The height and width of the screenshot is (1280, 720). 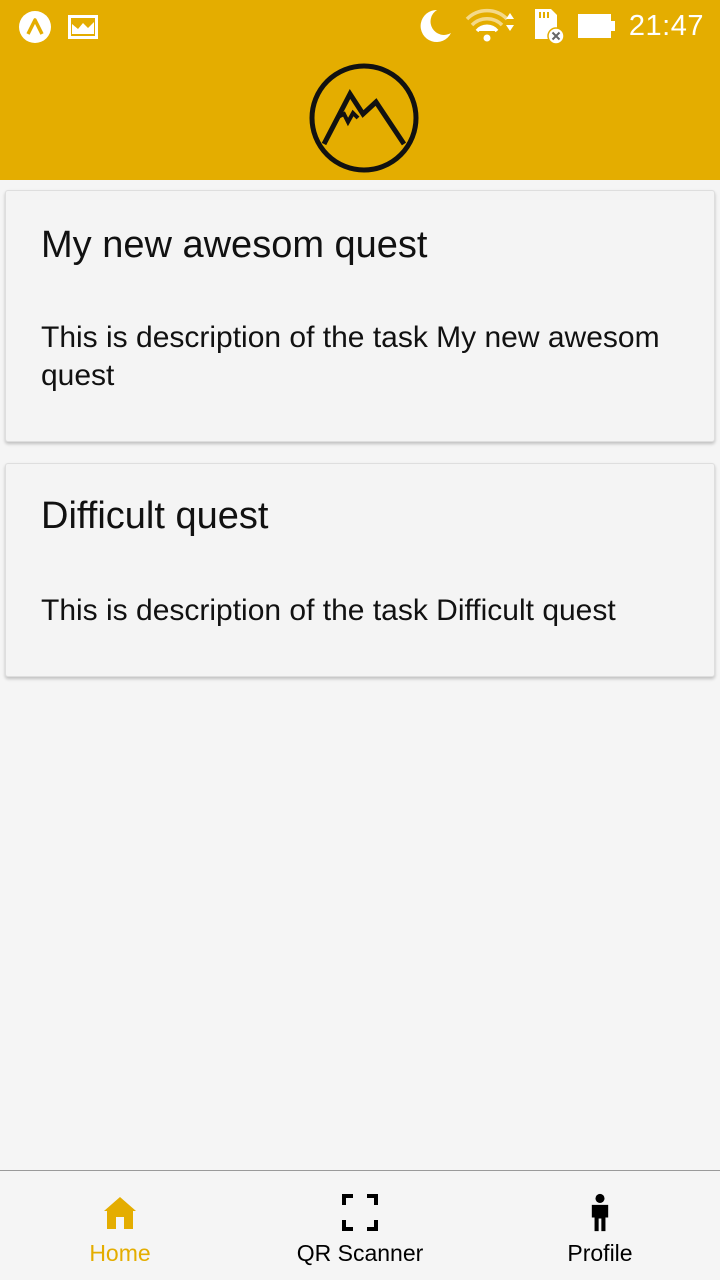 What do you see at coordinates (666, 26) in the screenshot?
I see `status-clock: 21:47` at bounding box center [666, 26].